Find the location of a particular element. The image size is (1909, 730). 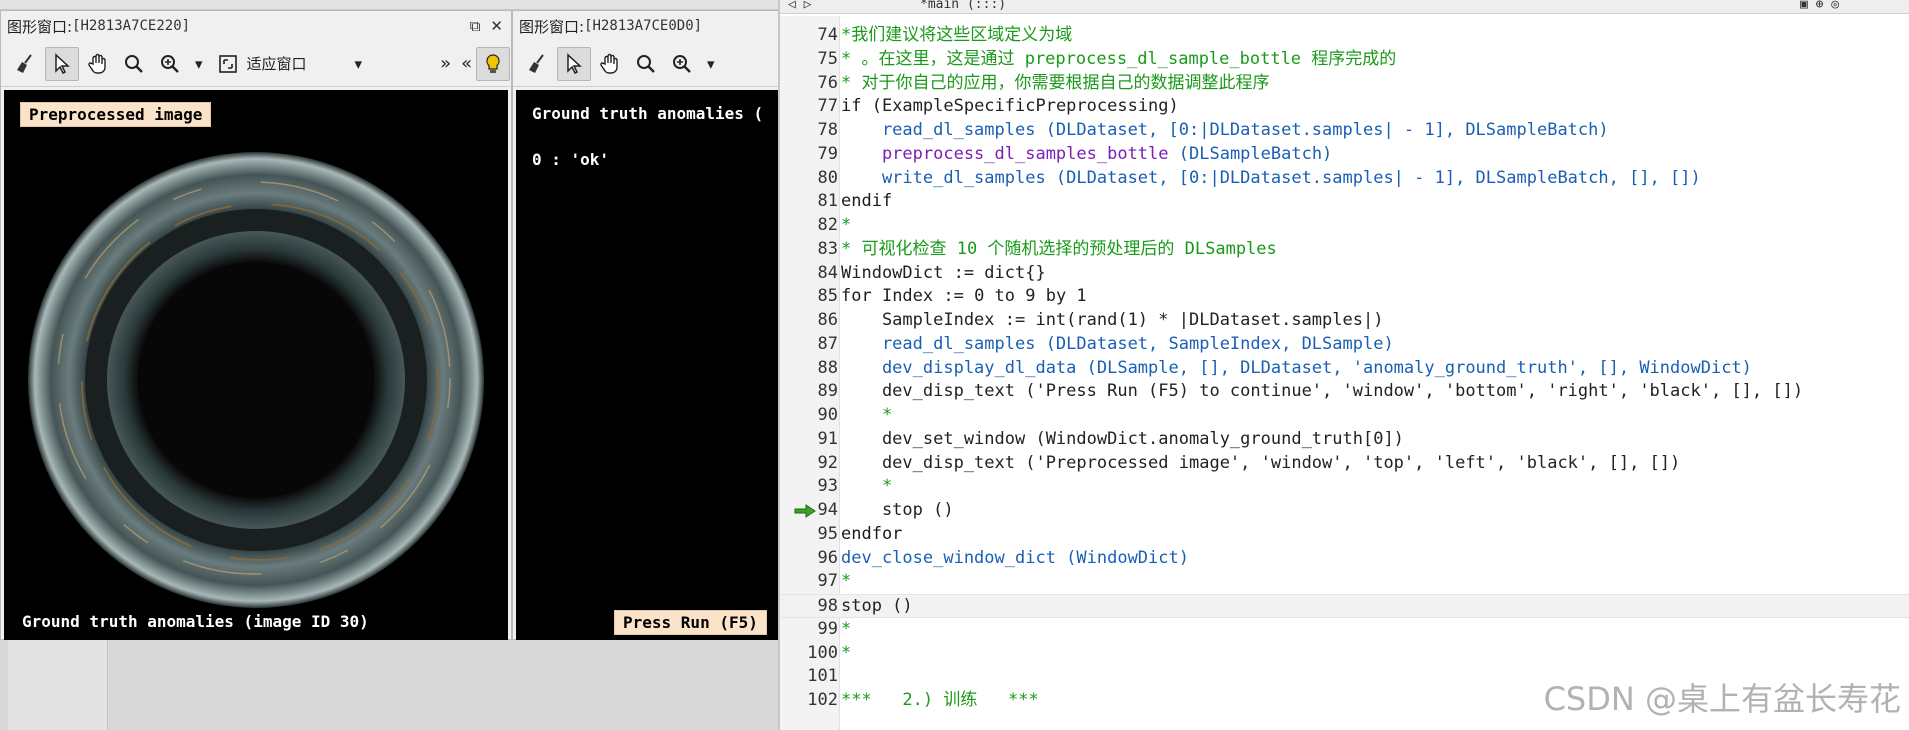

code-line: 100 * is located at coordinates (1344, 654).